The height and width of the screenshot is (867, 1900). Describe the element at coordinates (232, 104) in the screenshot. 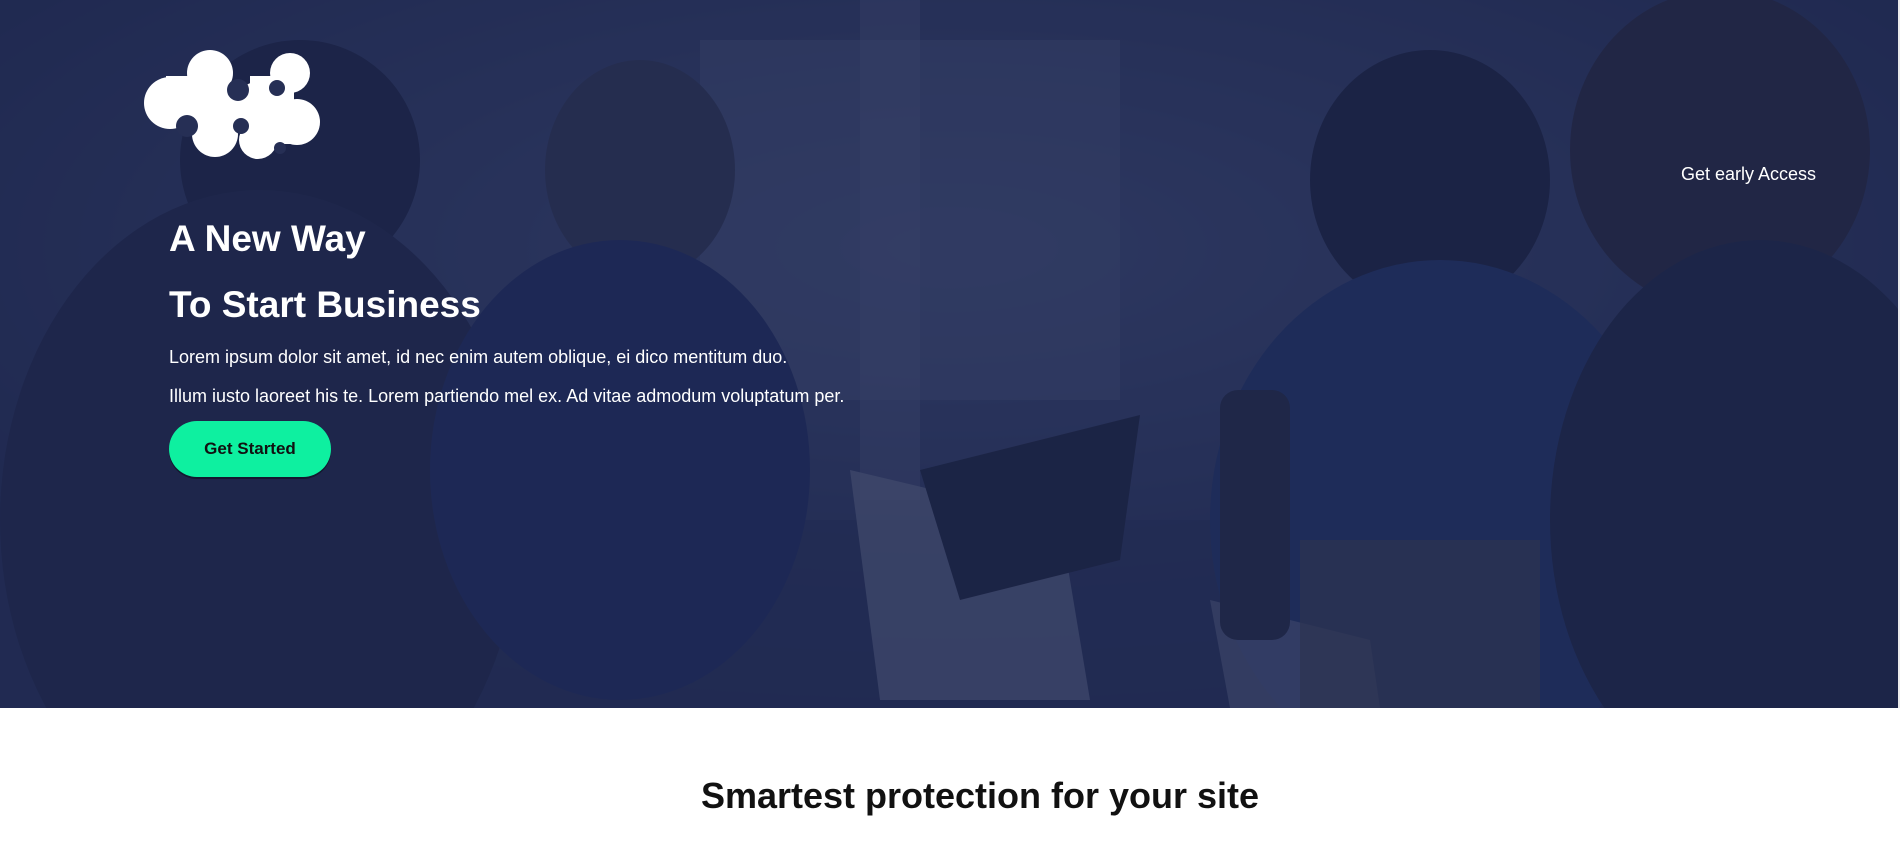

I see `molecule-logo-icon` at that location.